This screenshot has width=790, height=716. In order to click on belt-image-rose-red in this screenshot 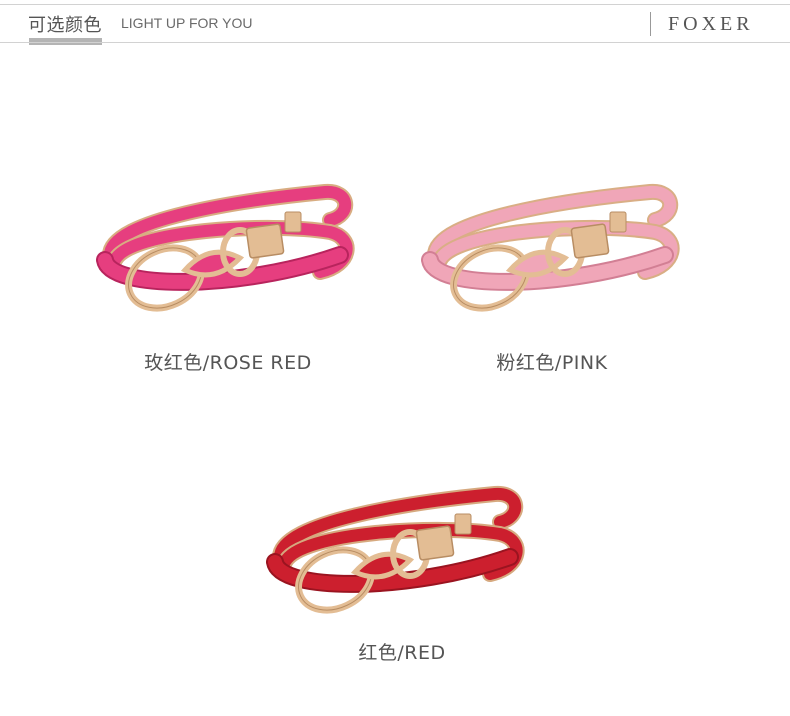, I will do `click(225, 247)`.